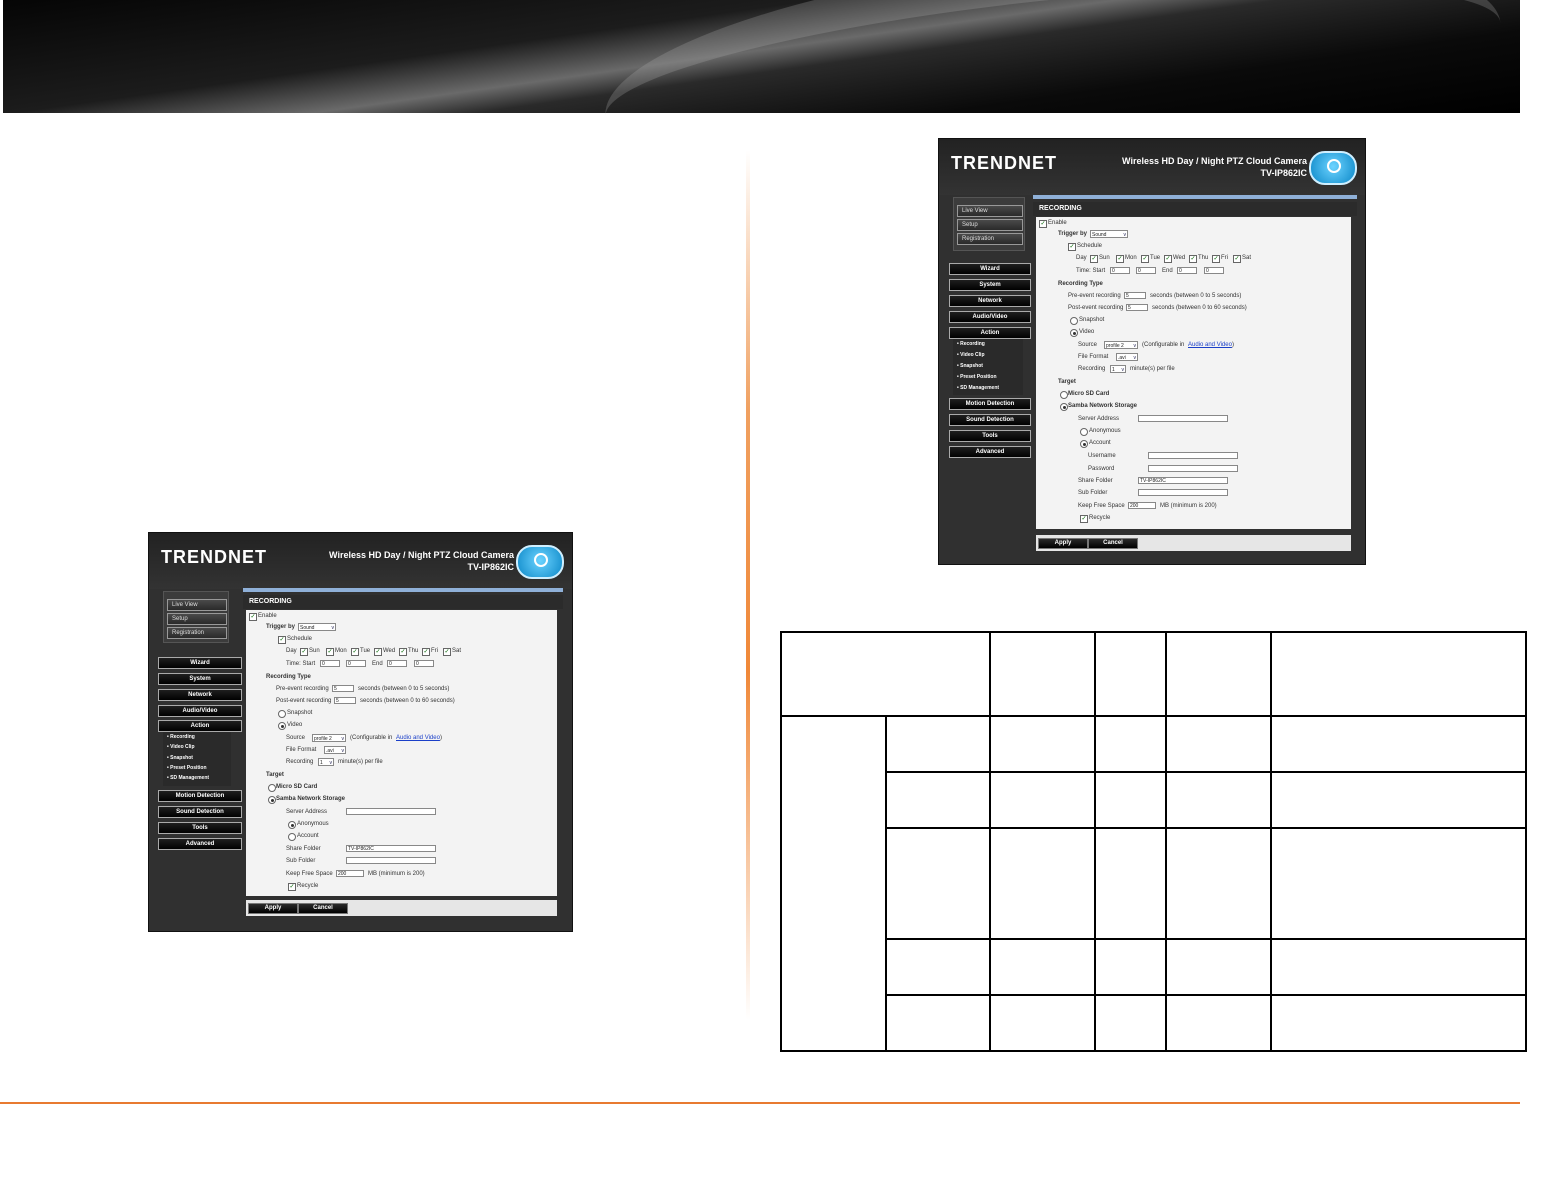 This screenshot has height=1200, width=1548. Describe the element at coordinates (1094, 259) in the screenshot. I see `day-sun-checkbox: ✓` at that location.